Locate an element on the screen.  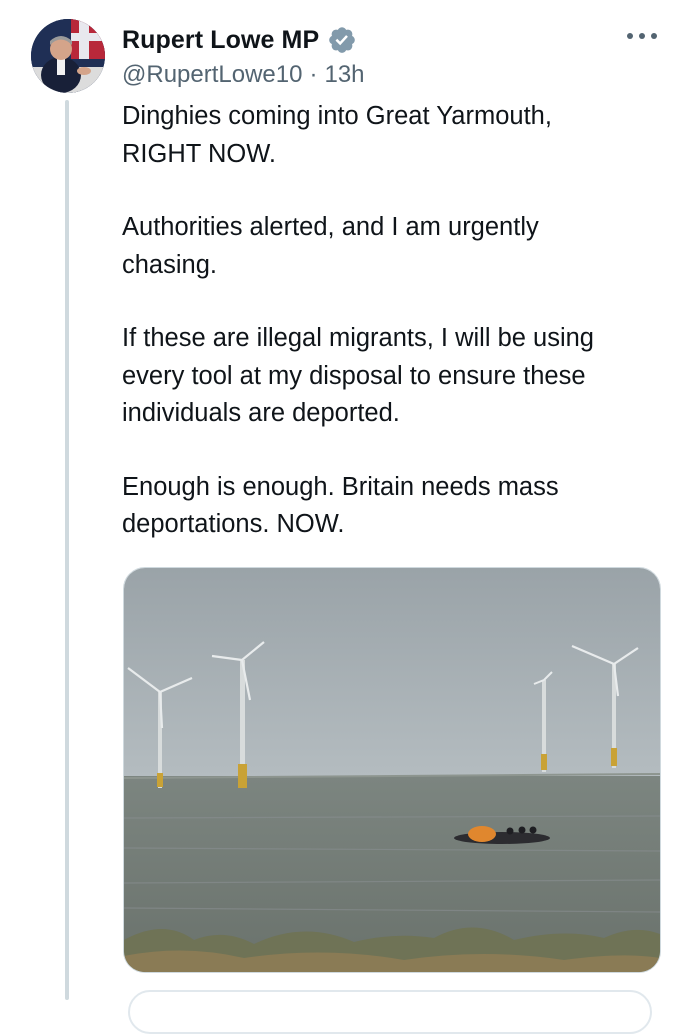
more-horizontal-icon is located at coordinates (642, 36).